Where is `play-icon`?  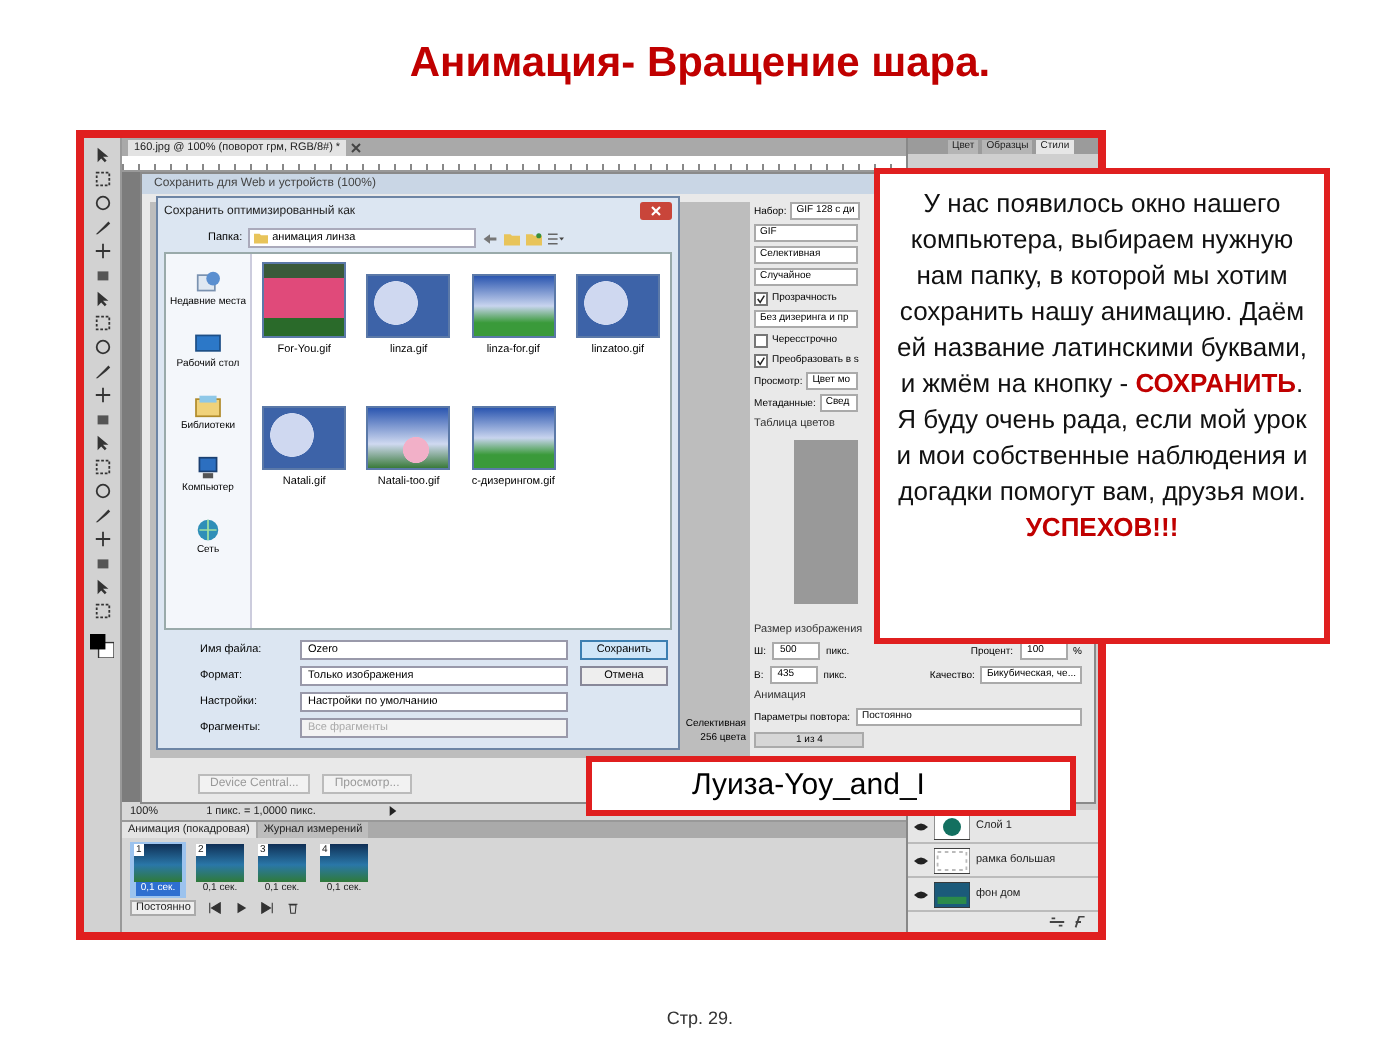 play-icon is located at coordinates (241, 908).